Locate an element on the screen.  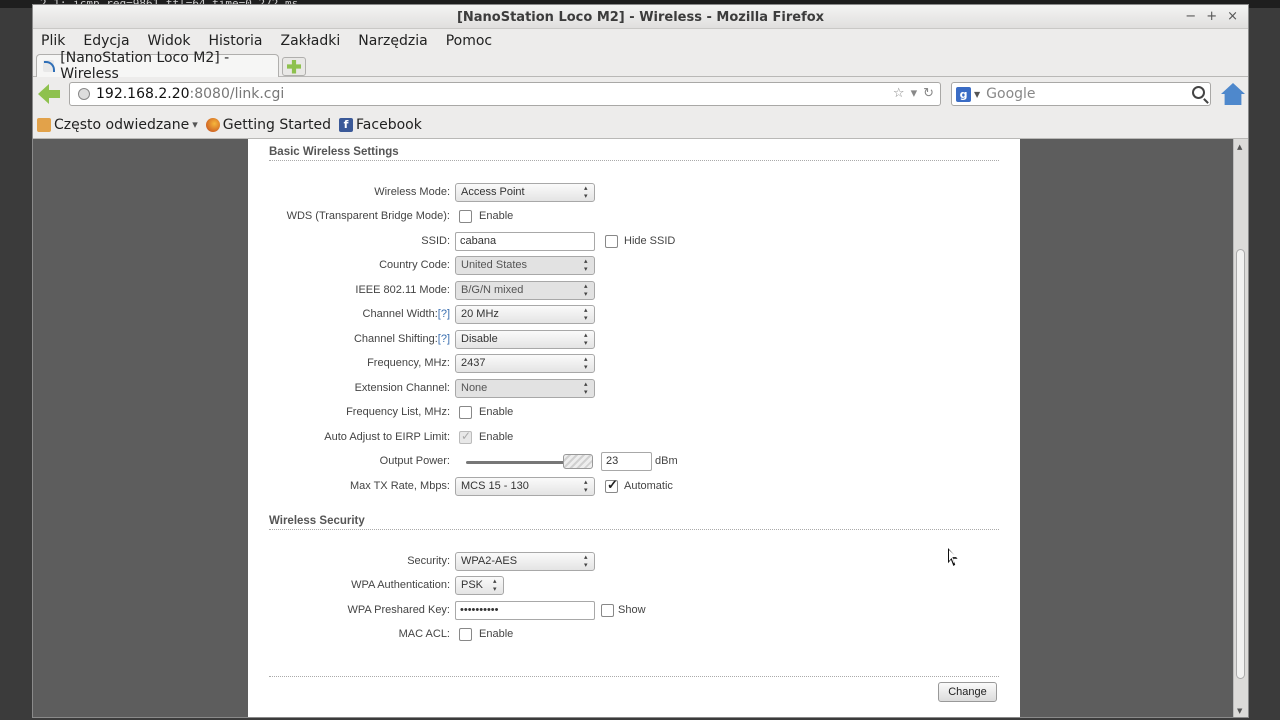
vertical-scrollbar: ▲ ▼ is located at coordinates (1240, 428).